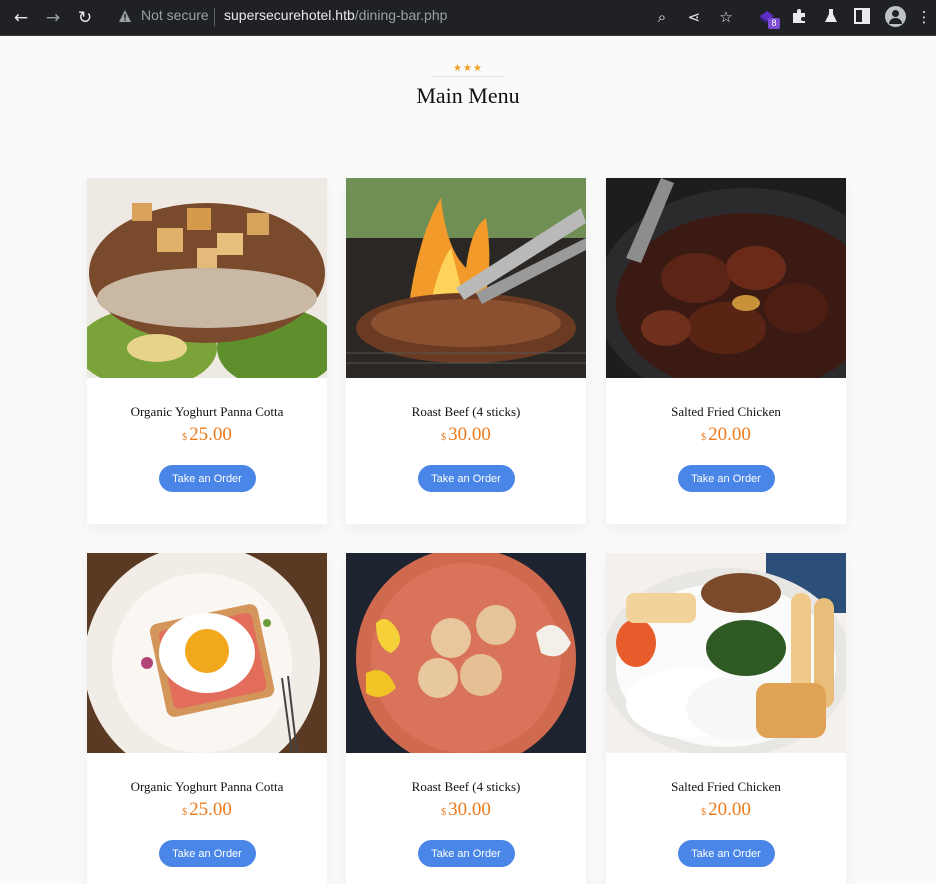  Describe the element at coordinates (726, 653) in the screenshot. I see `food-image-breakfast-plate` at that location.